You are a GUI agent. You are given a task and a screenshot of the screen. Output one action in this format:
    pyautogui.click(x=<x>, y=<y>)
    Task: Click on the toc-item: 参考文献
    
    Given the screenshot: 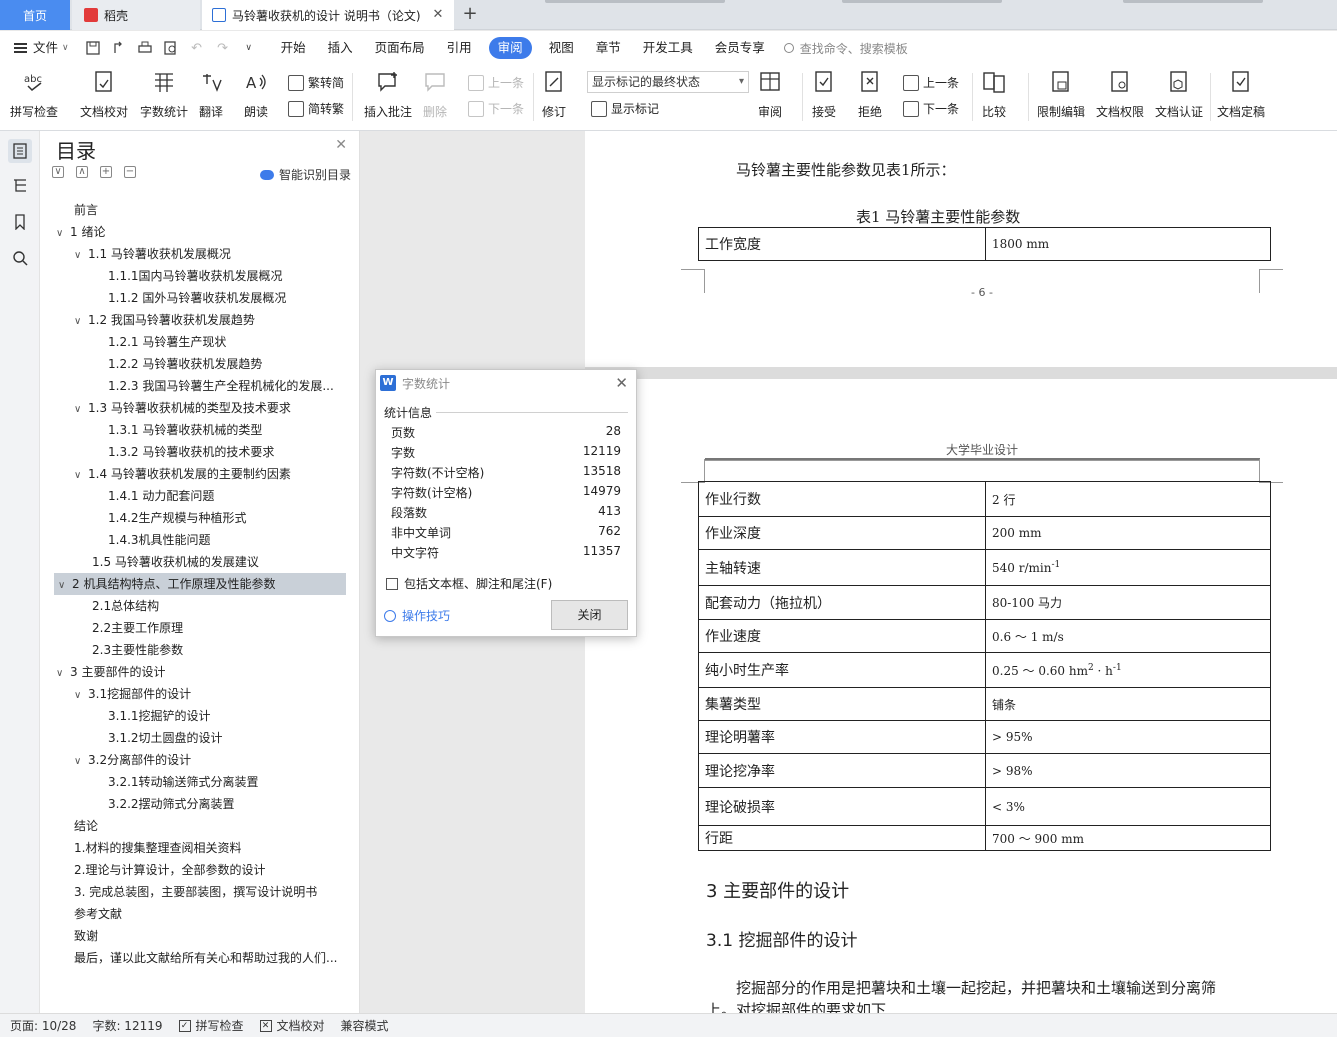 What is the action you would take?
    pyautogui.click(x=98, y=914)
    